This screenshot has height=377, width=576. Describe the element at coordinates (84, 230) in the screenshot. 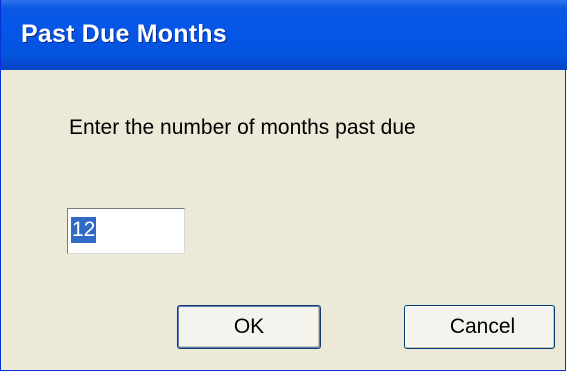

I see `months-past-due-value: 12` at that location.